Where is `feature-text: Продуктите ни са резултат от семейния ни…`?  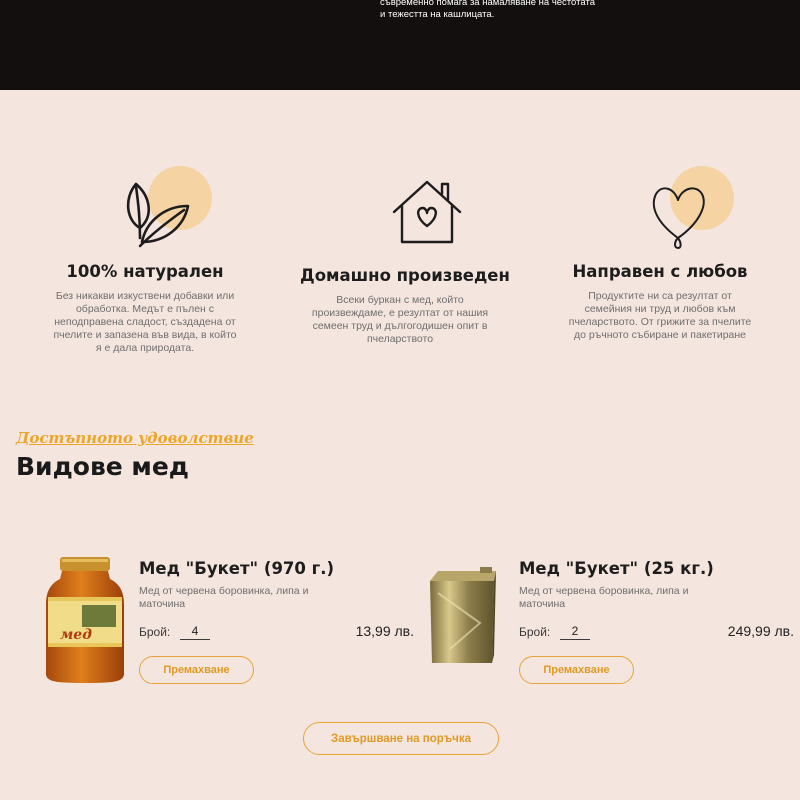
feature-text: Продуктите ни са резултат от семейния ни… is located at coordinates (660, 315).